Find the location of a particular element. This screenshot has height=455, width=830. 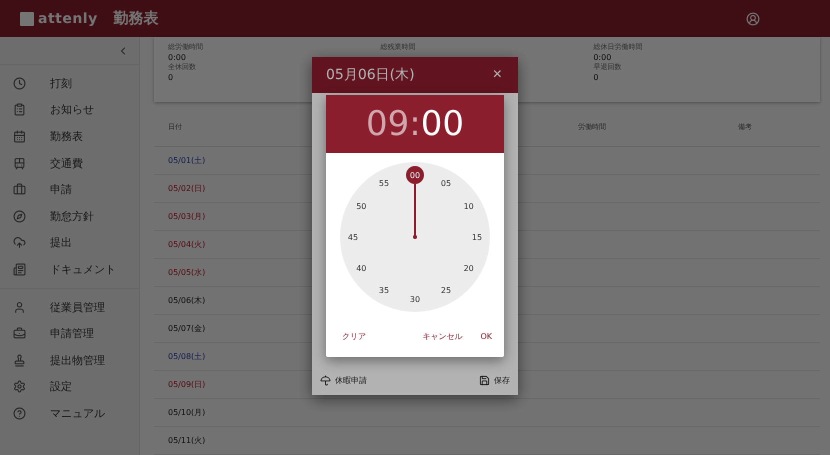

date-cell: 05/10(月) is located at coordinates (187, 412).